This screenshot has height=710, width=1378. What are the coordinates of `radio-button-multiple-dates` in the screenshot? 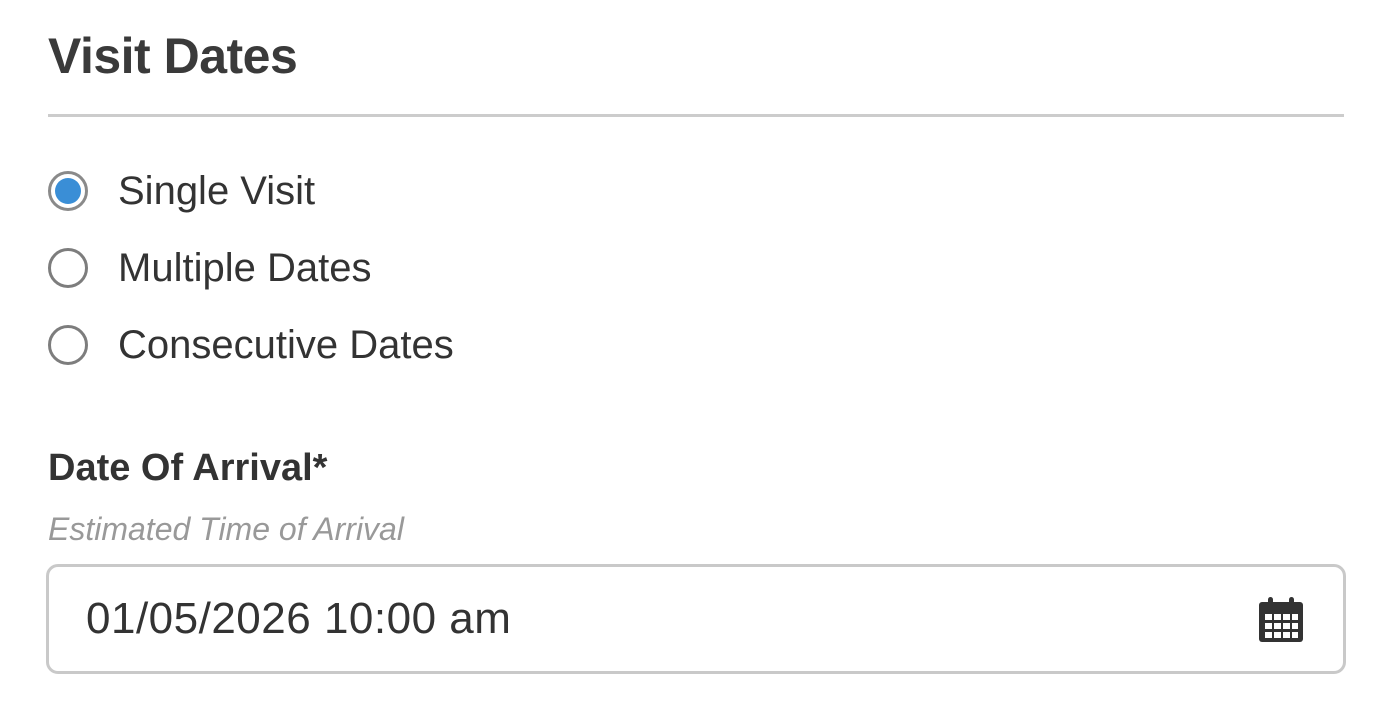 It's located at (68, 268).